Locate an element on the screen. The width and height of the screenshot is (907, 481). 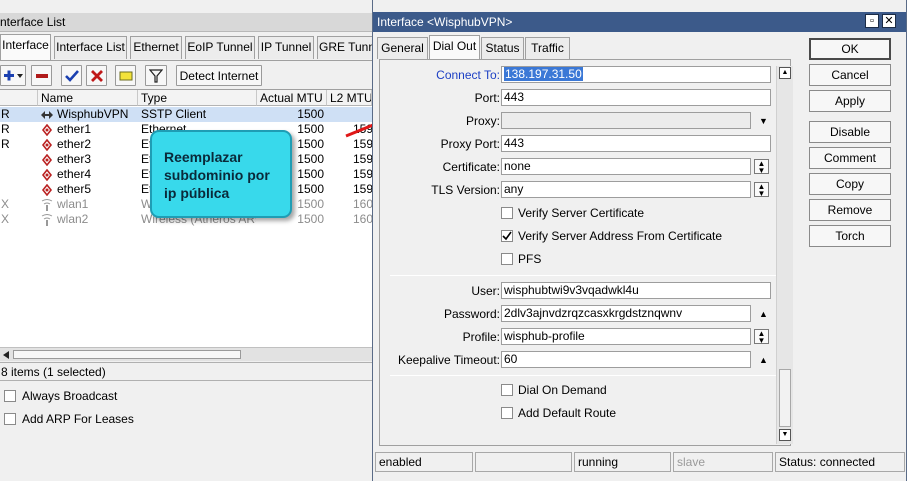
row-l2-mtu: 160 is located at coordinates (362, 204).